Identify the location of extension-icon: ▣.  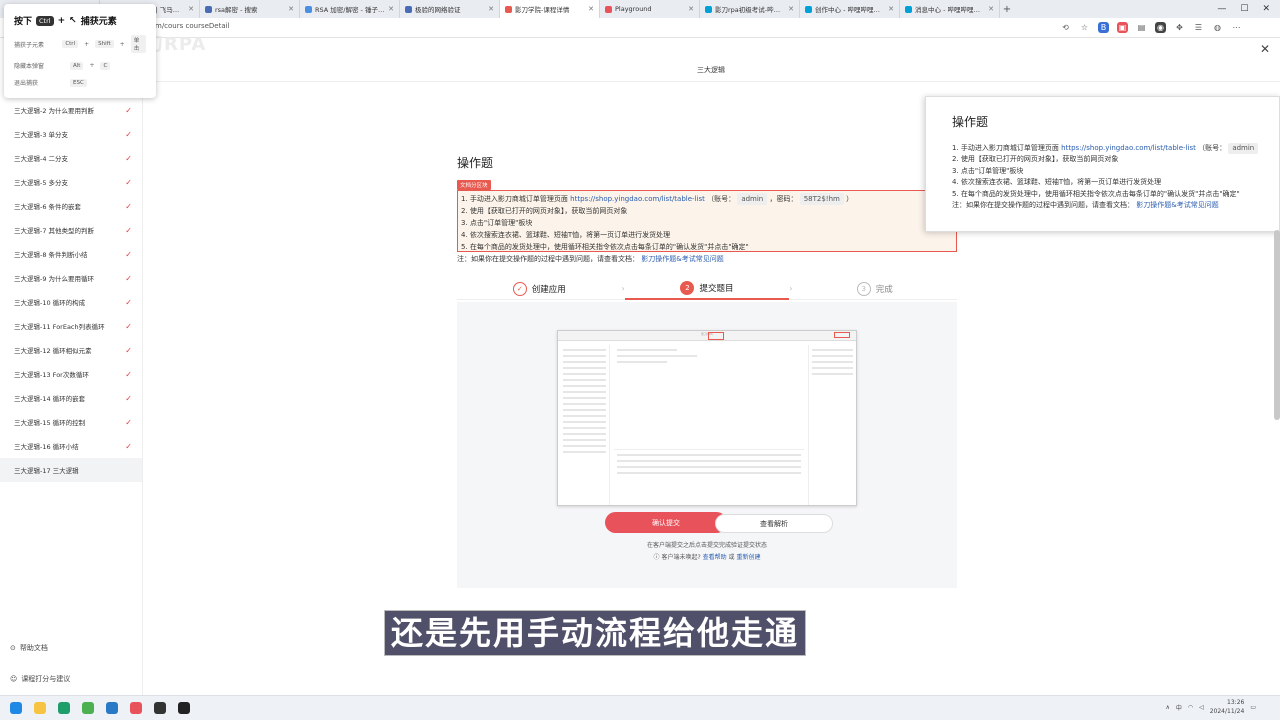
(1122, 27).